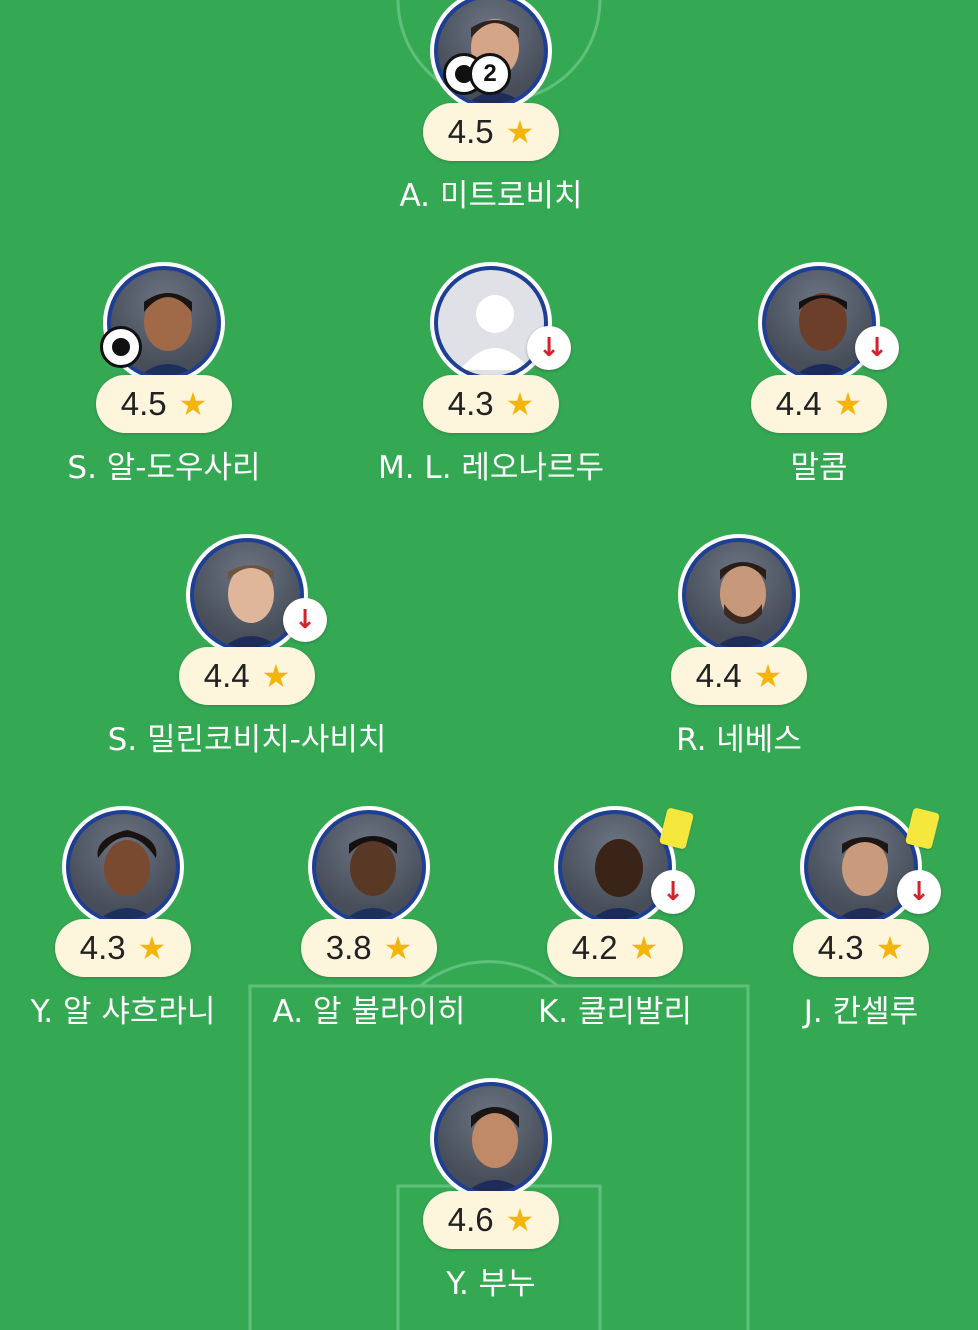 Image resolution: width=978 pixels, height=1330 pixels. What do you see at coordinates (491, 468) in the screenshot?
I see `player-name: M. L. 레오나르두` at bounding box center [491, 468].